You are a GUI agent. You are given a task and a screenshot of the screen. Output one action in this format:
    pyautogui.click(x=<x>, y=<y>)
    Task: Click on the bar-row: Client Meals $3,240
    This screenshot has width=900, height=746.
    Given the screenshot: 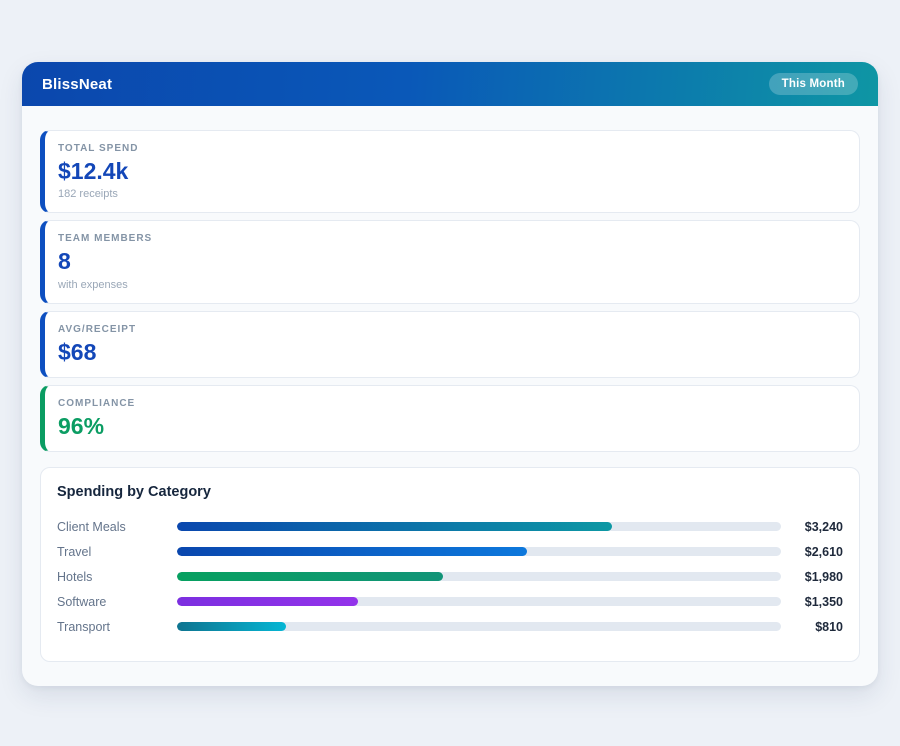 What is the action you would take?
    pyautogui.click(x=450, y=526)
    